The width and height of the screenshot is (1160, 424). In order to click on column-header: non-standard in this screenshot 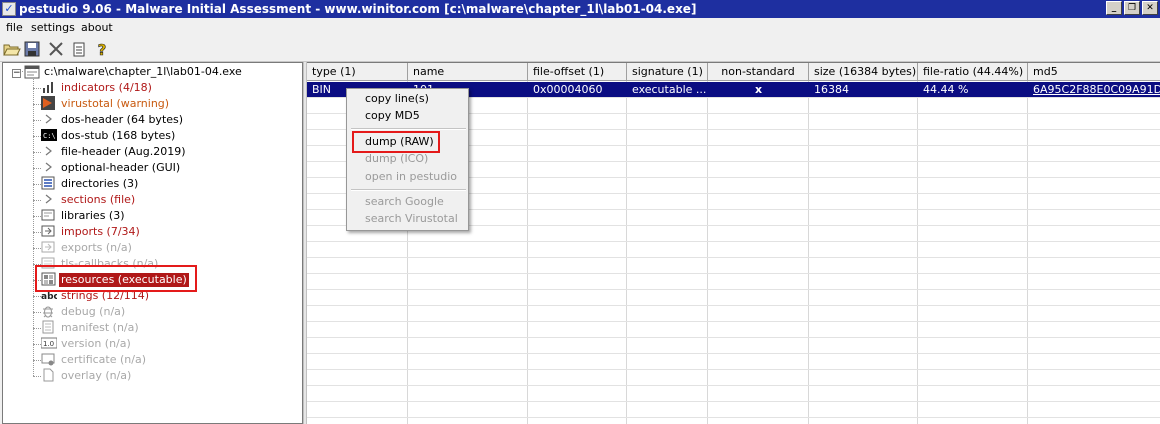, I will do `click(758, 72)`.